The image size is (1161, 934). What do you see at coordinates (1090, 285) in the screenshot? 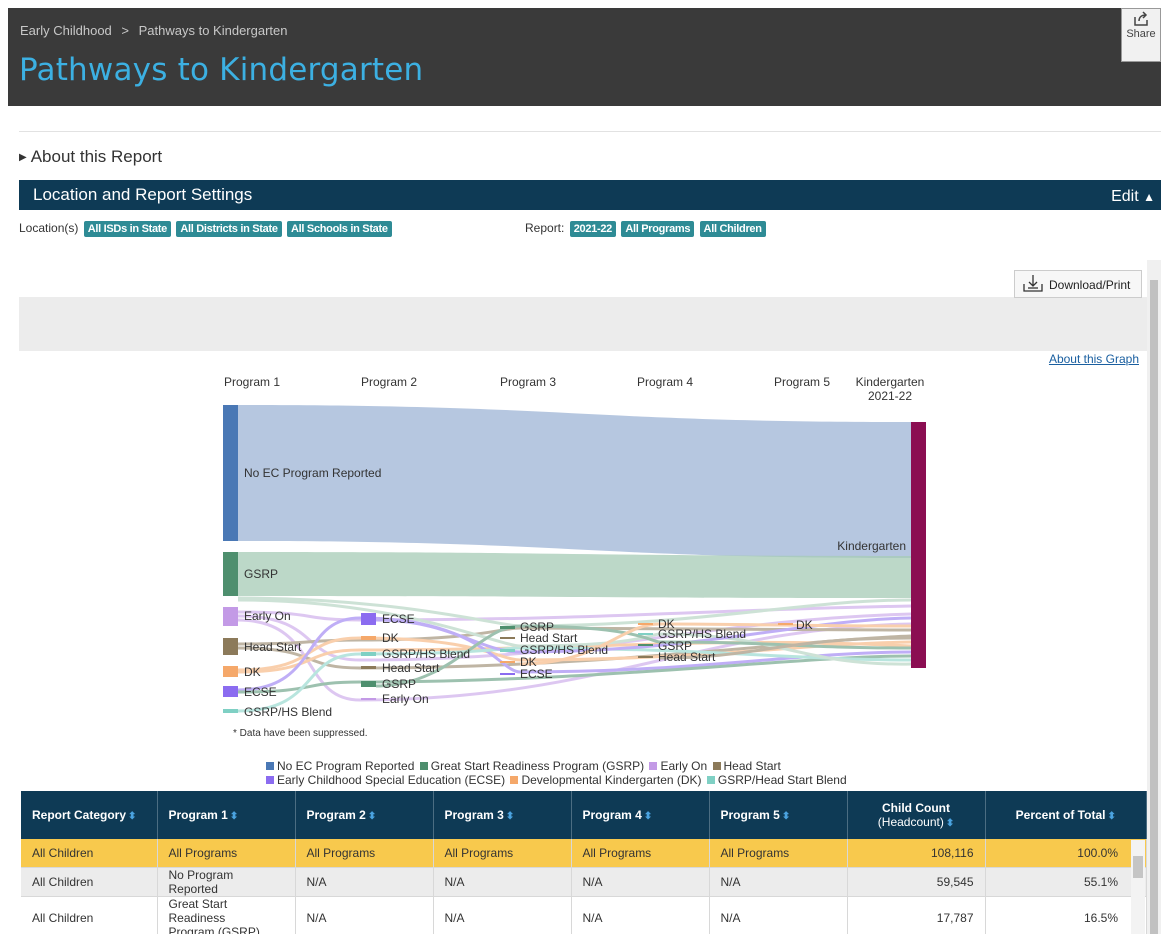
I see `download-label: Download/Print` at bounding box center [1090, 285].